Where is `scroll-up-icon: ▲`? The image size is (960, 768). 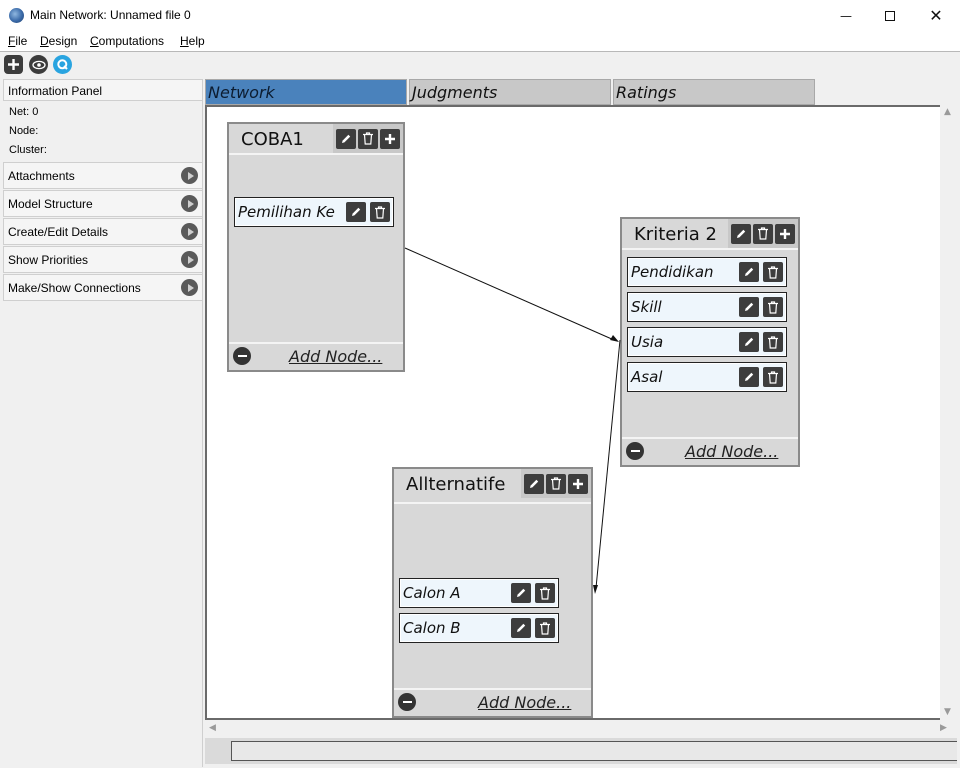 scroll-up-icon: ▲ is located at coordinates (947, 112).